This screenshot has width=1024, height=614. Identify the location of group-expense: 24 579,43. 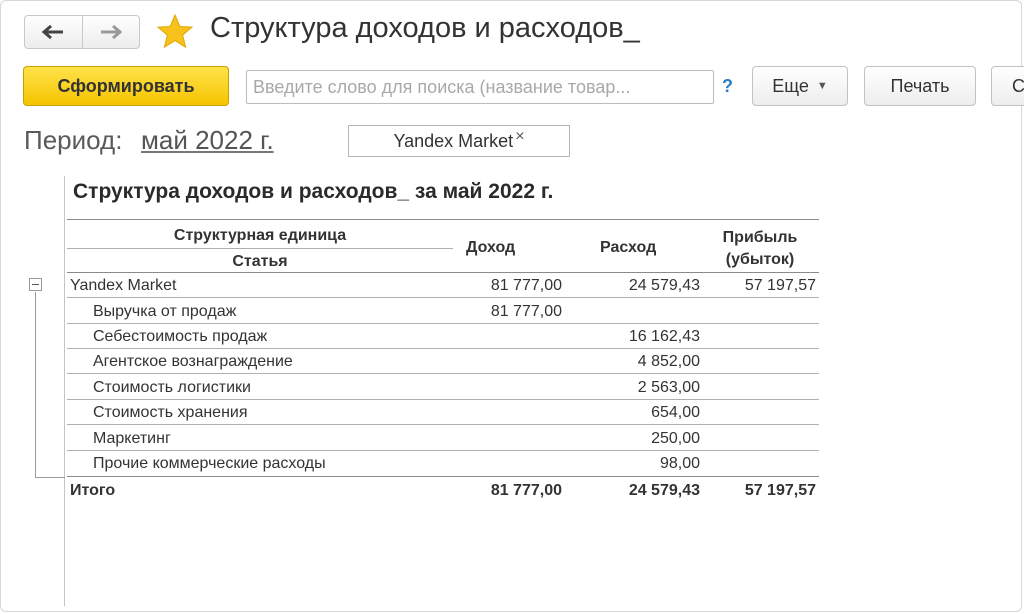
(664, 285).